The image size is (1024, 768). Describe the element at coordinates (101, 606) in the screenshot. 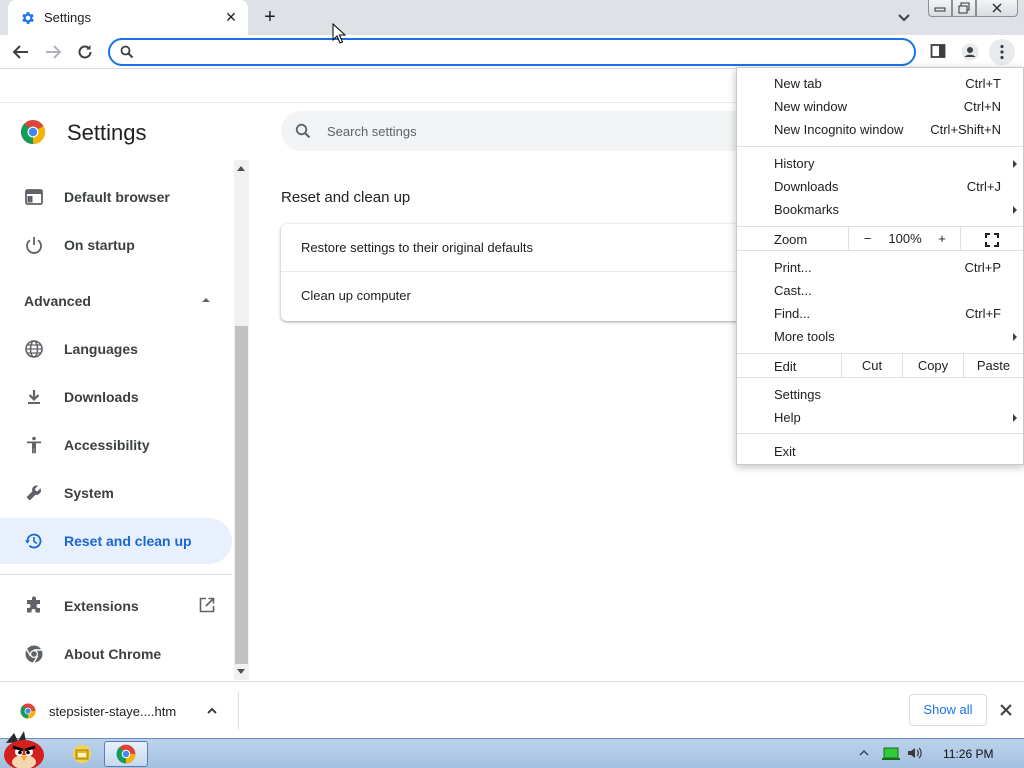

I see `sidebar-item-label: Extensions` at that location.